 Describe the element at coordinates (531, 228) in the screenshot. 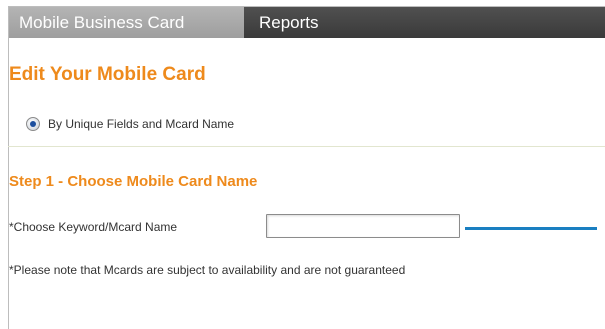

I see `highlight-indicator-line` at that location.